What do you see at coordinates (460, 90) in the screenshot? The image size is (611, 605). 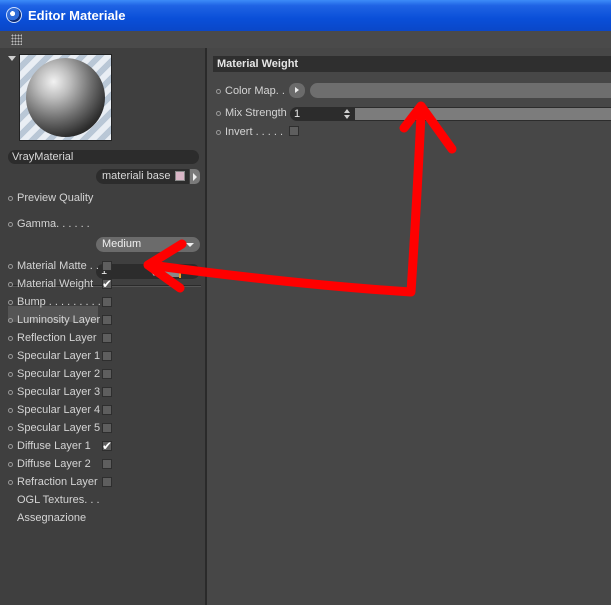 I see `color-map-shader-field` at bounding box center [460, 90].